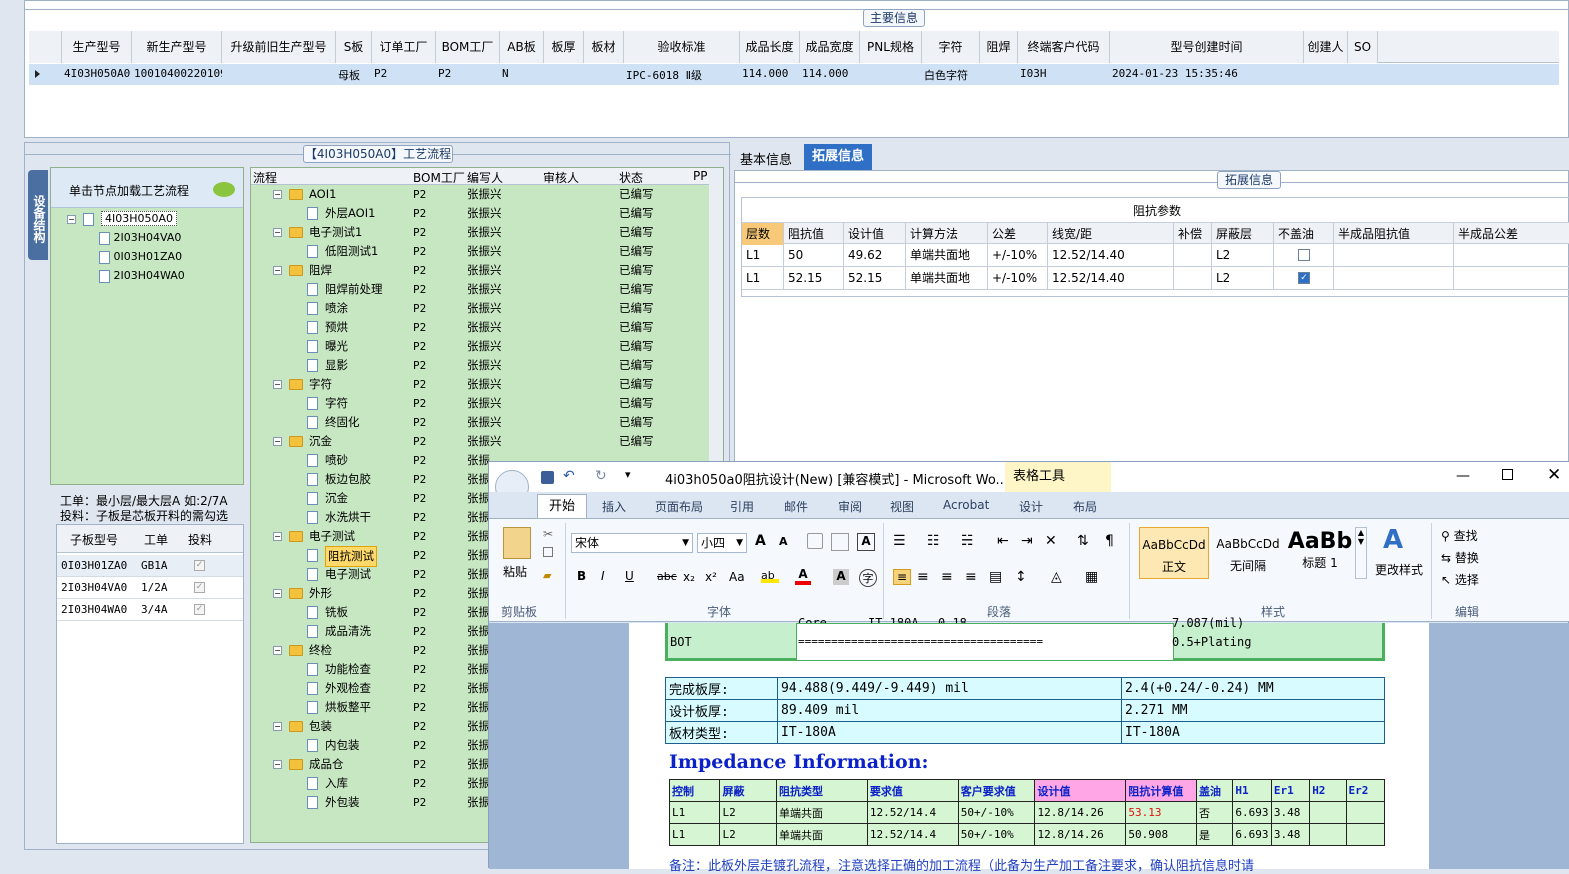 The height and width of the screenshot is (874, 1569). I want to click on column-header: 不盖油, so click(1304, 234).